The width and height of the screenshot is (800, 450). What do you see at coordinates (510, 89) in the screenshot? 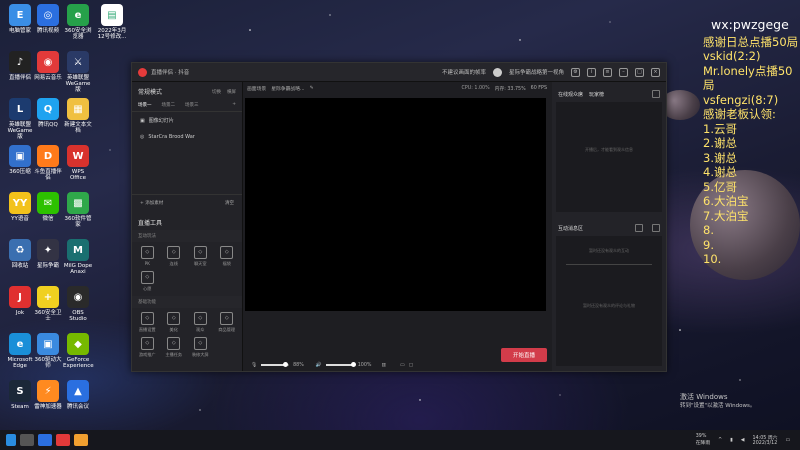
I see `memory-usage: 内存: 33.75%` at bounding box center [510, 89].